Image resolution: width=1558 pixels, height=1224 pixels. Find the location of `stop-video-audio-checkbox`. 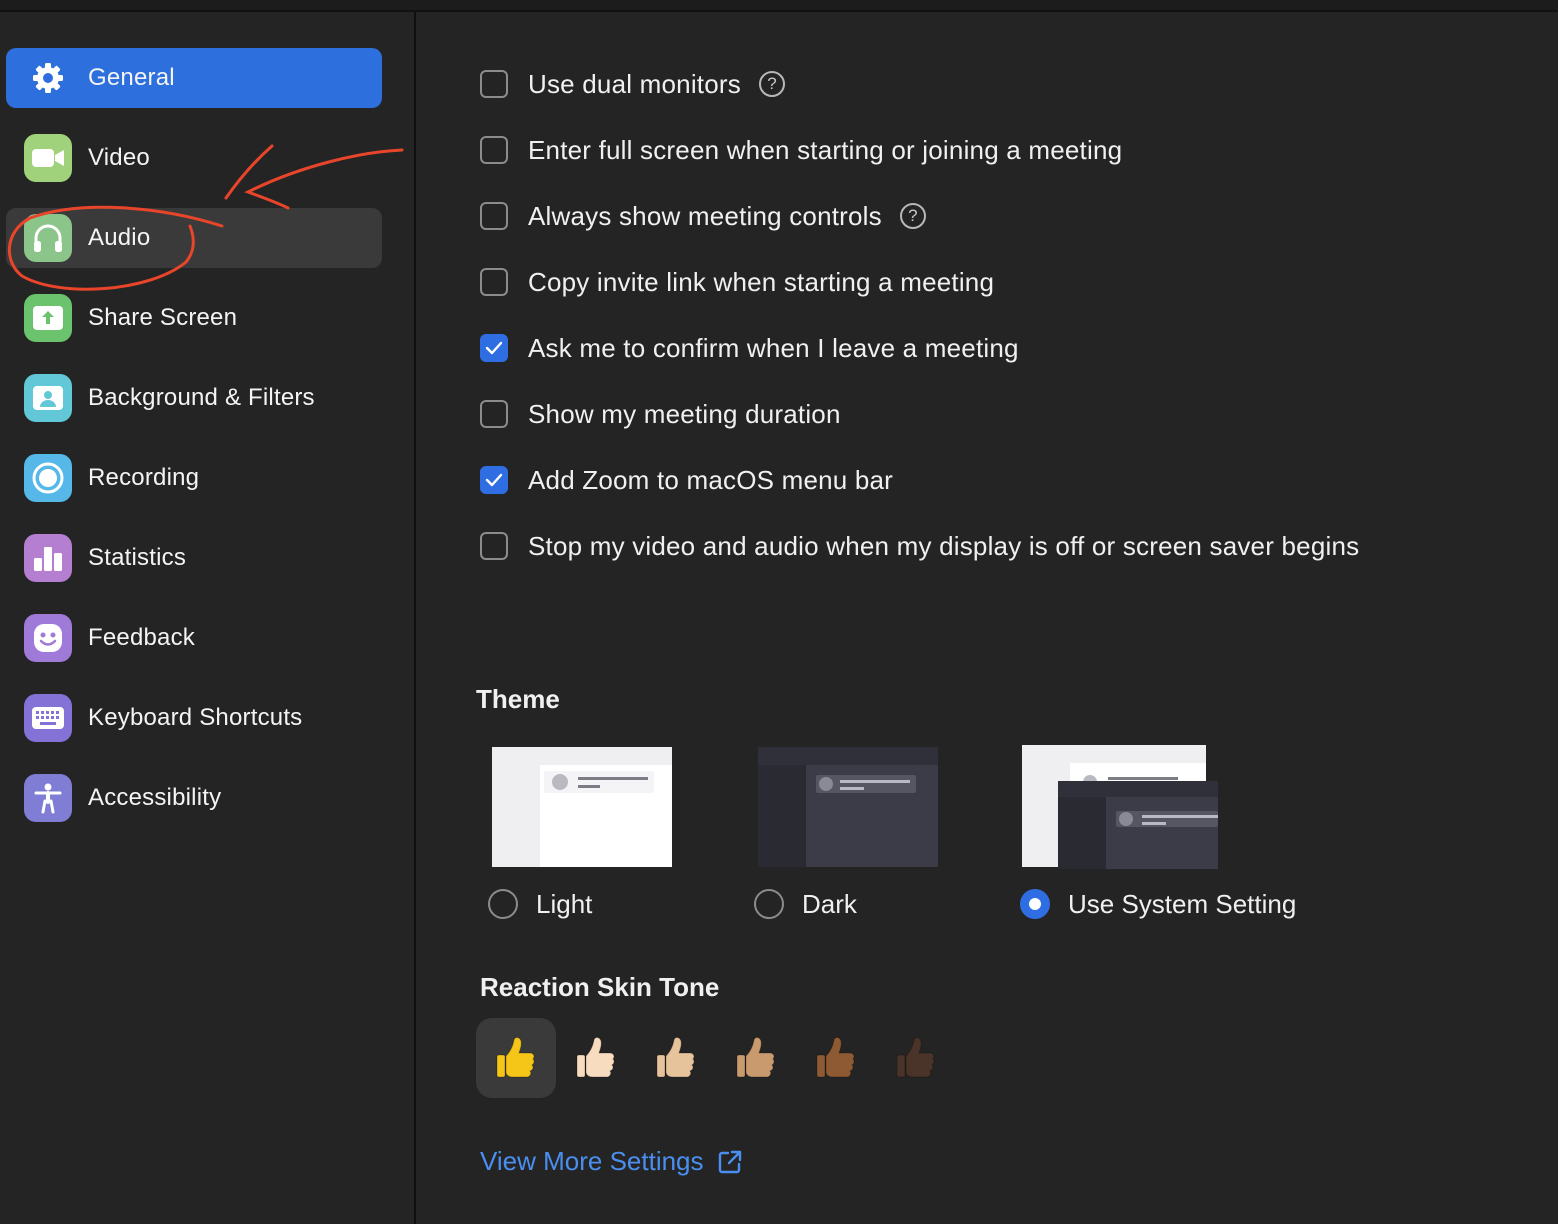

stop-video-audio-checkbox is located at coordinates (494, 546).